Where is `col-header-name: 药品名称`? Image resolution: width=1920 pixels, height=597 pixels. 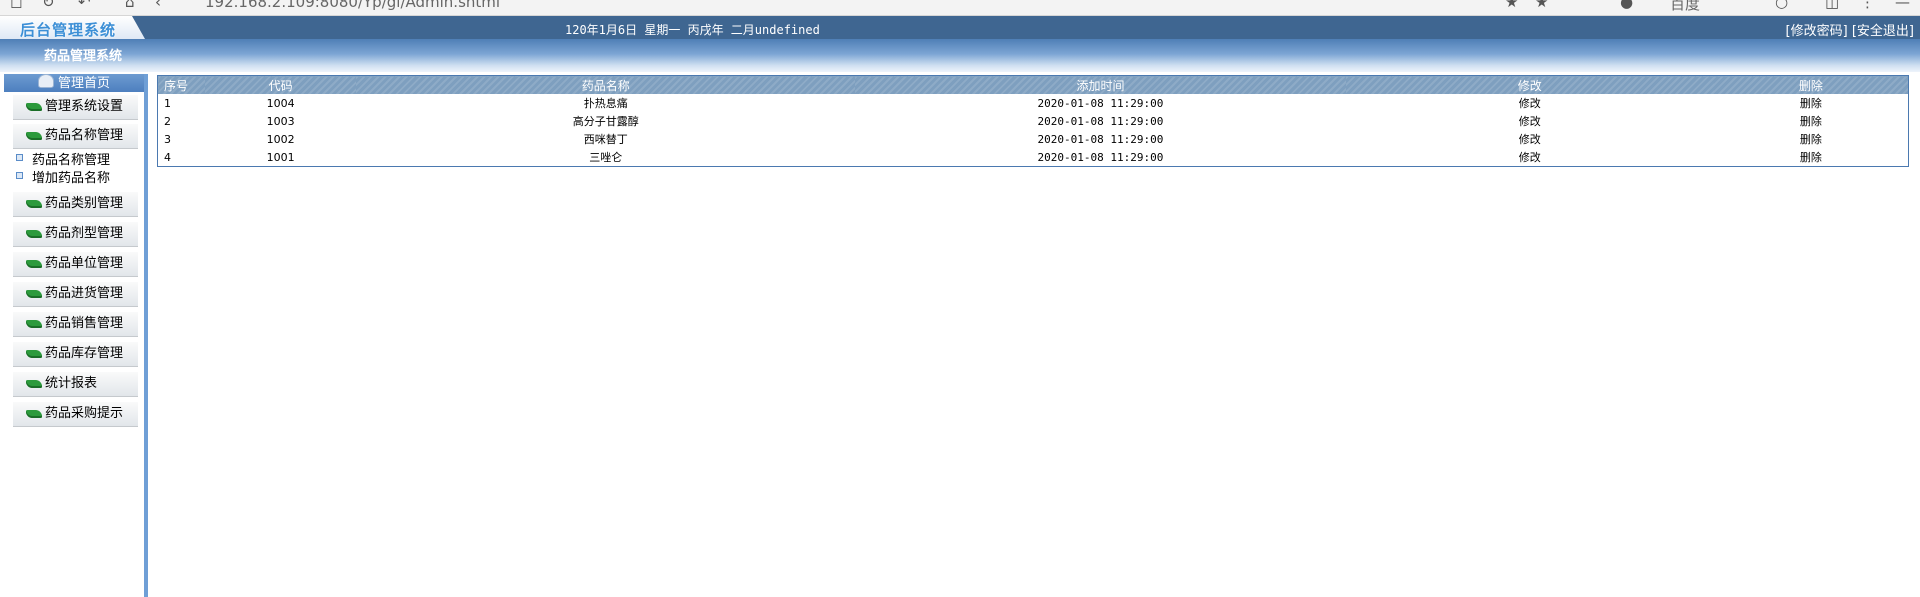
col-header-name: 药品名称 is located at coordinates (606, 84).